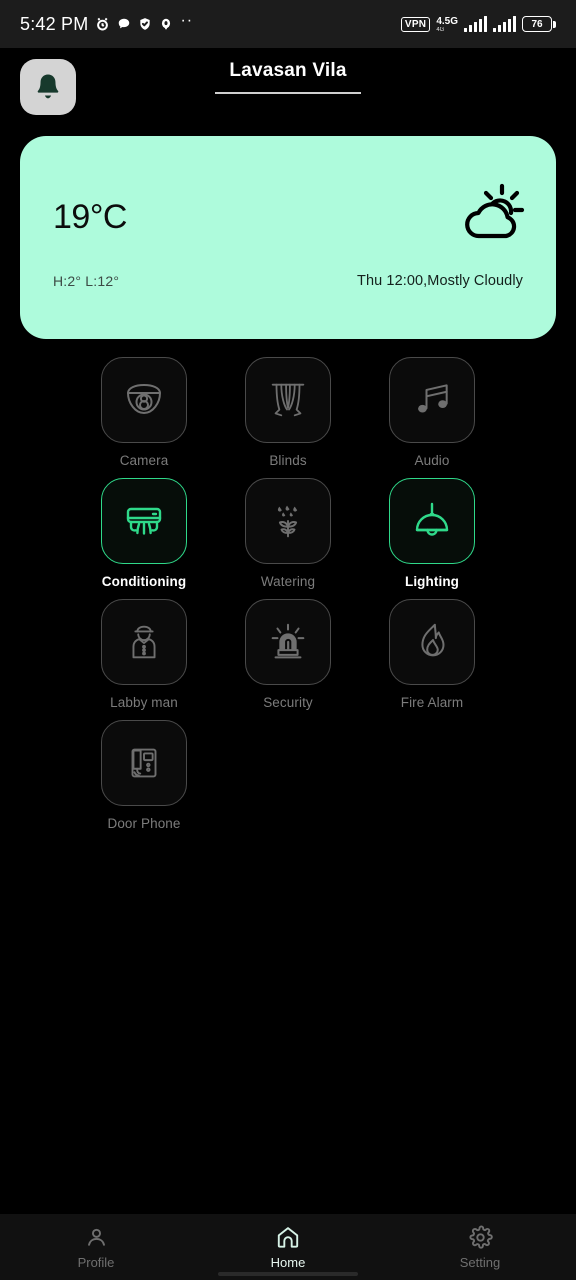  I want to click on device-tile-security-box, so click(288, 642).